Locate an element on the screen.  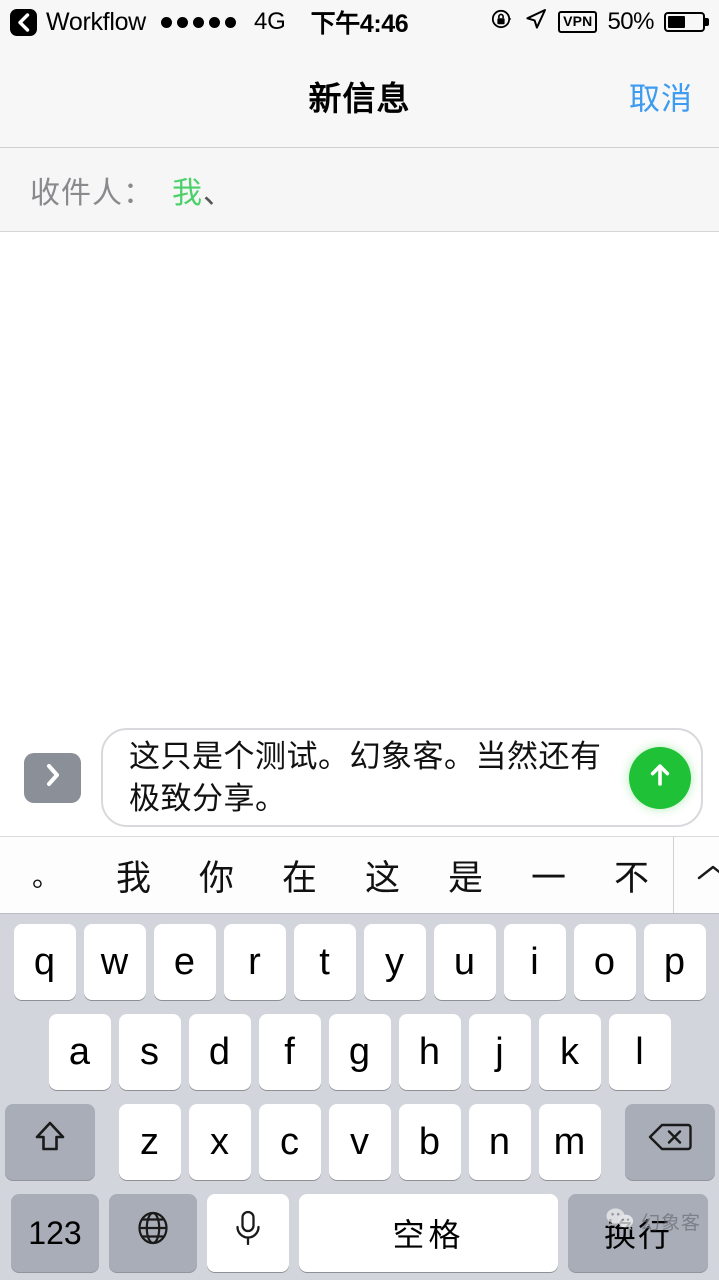
backspace-key is located at coordinates (669, 1142).